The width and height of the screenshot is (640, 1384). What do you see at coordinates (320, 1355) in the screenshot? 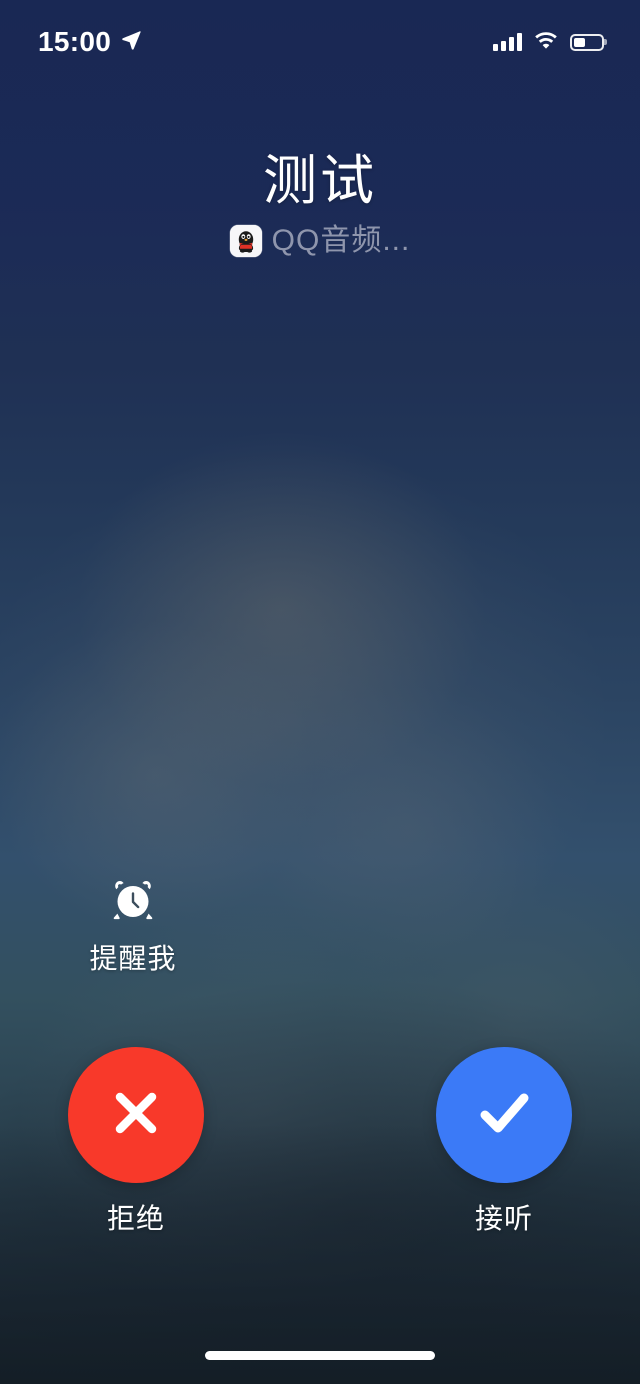
I see `home-indicator-bar` at bounding box center [320, 1355].